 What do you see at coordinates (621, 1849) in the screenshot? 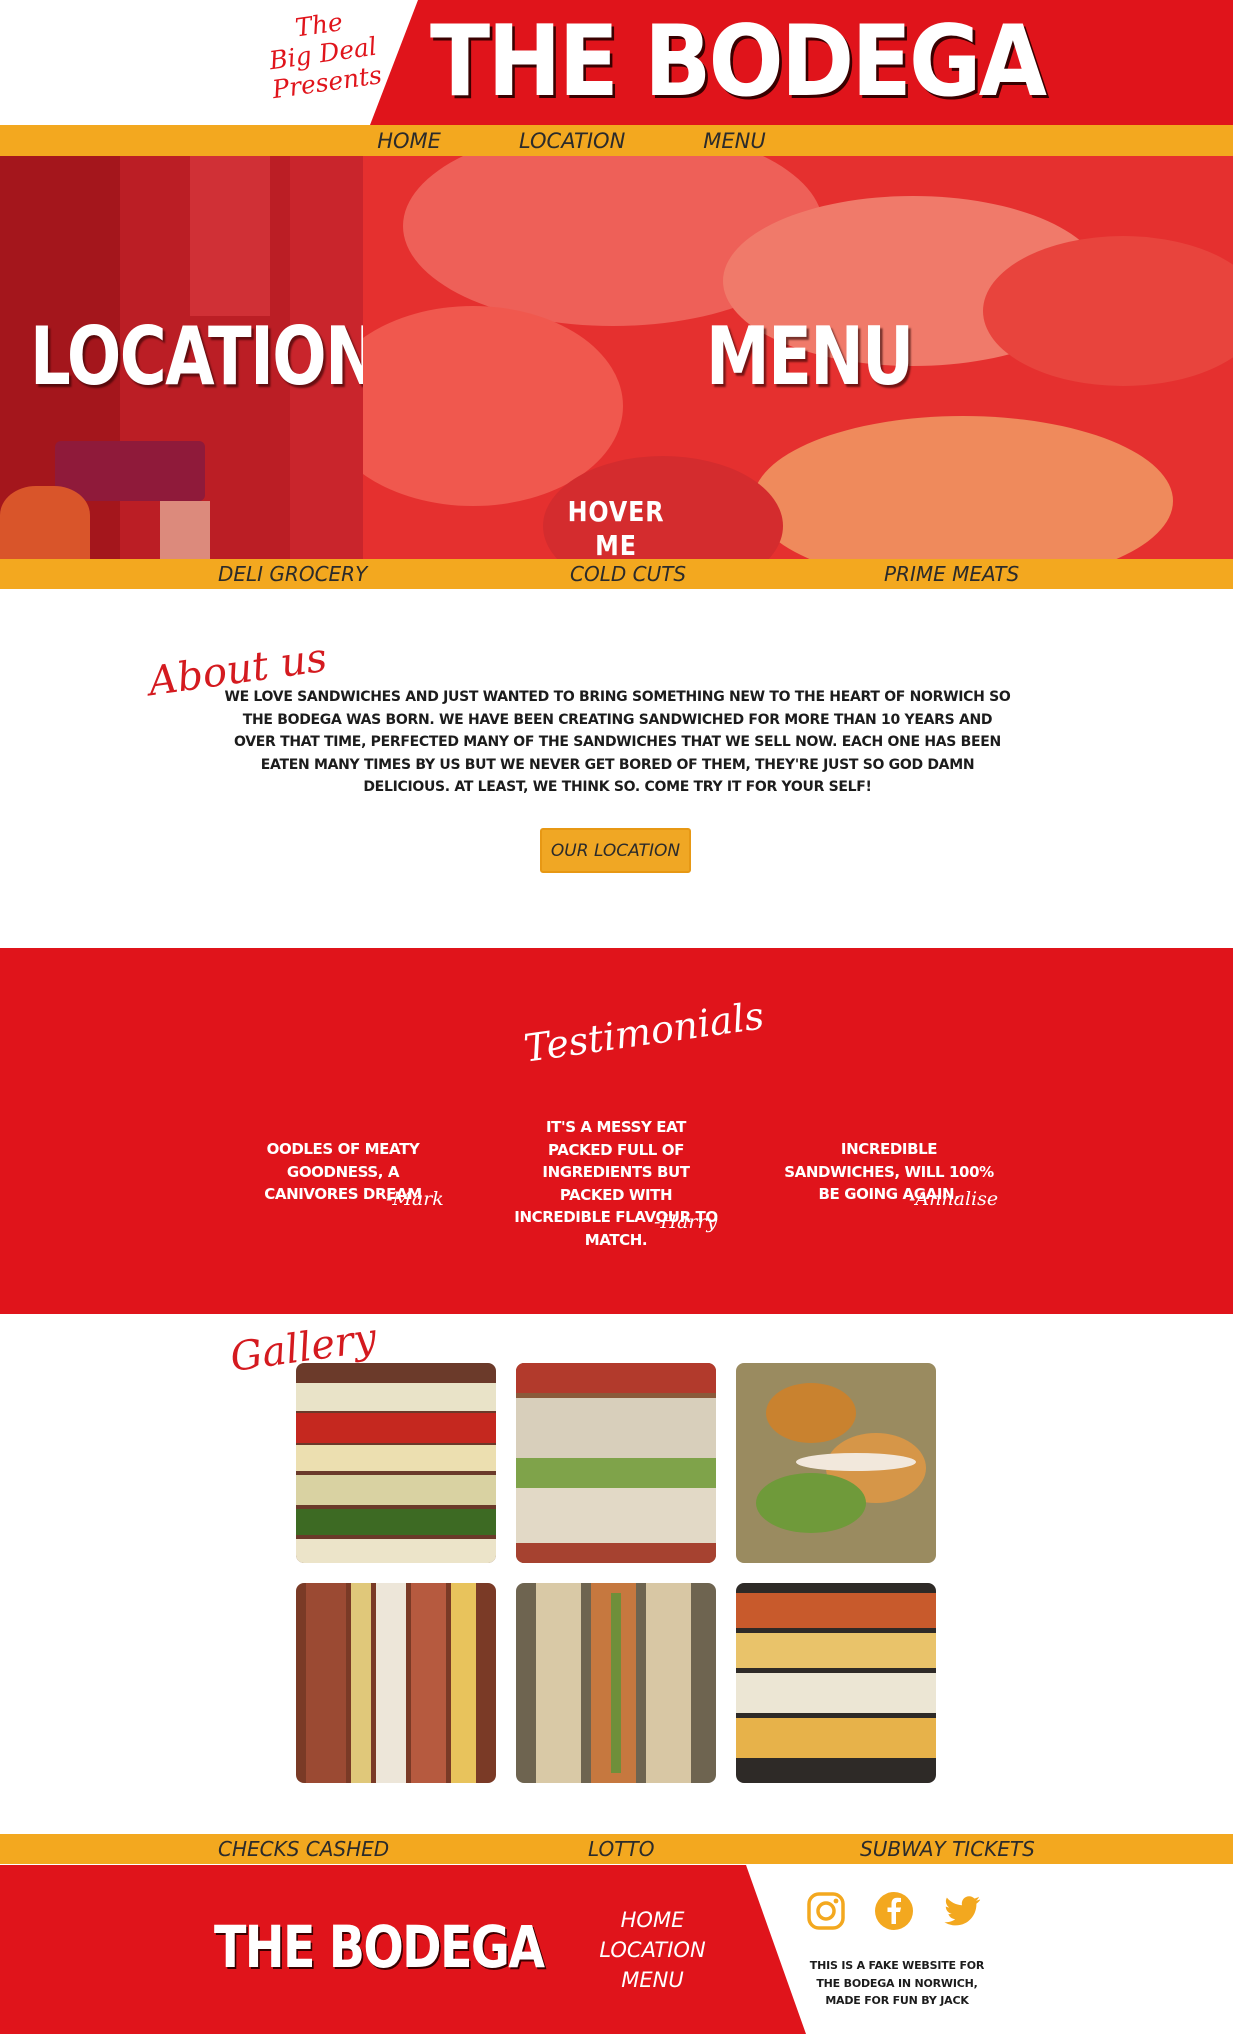
I see `strip-item: LOTTO` at bounding box center [621, 1849].